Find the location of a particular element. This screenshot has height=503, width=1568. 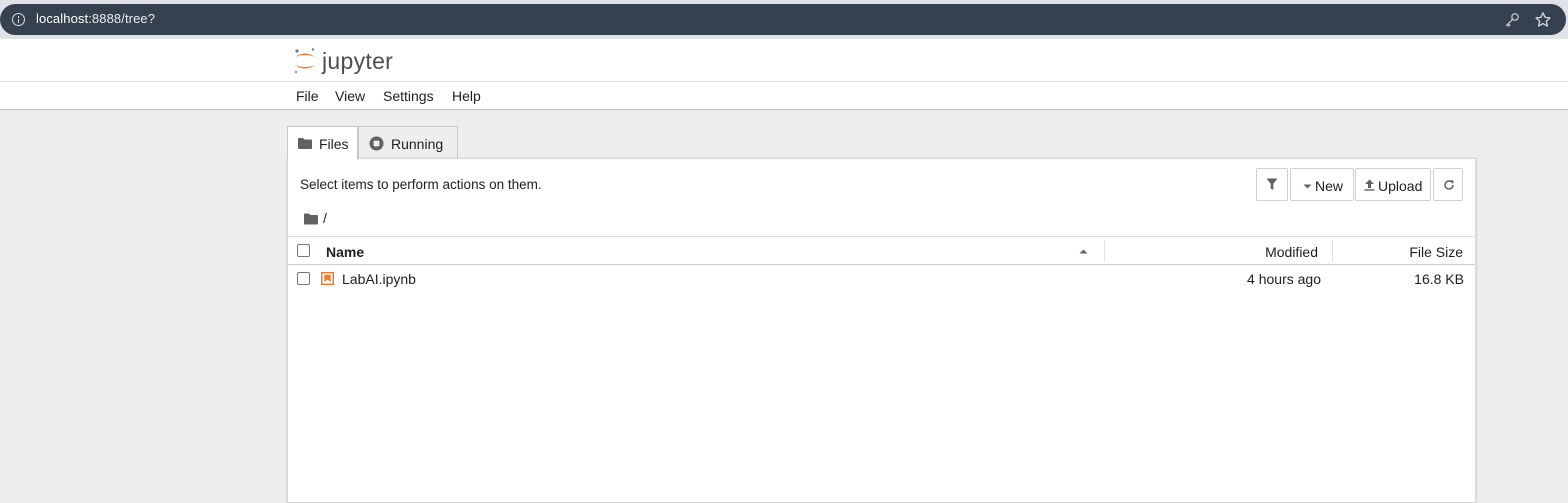

new-button: New is located at coordinates (1322, 184).